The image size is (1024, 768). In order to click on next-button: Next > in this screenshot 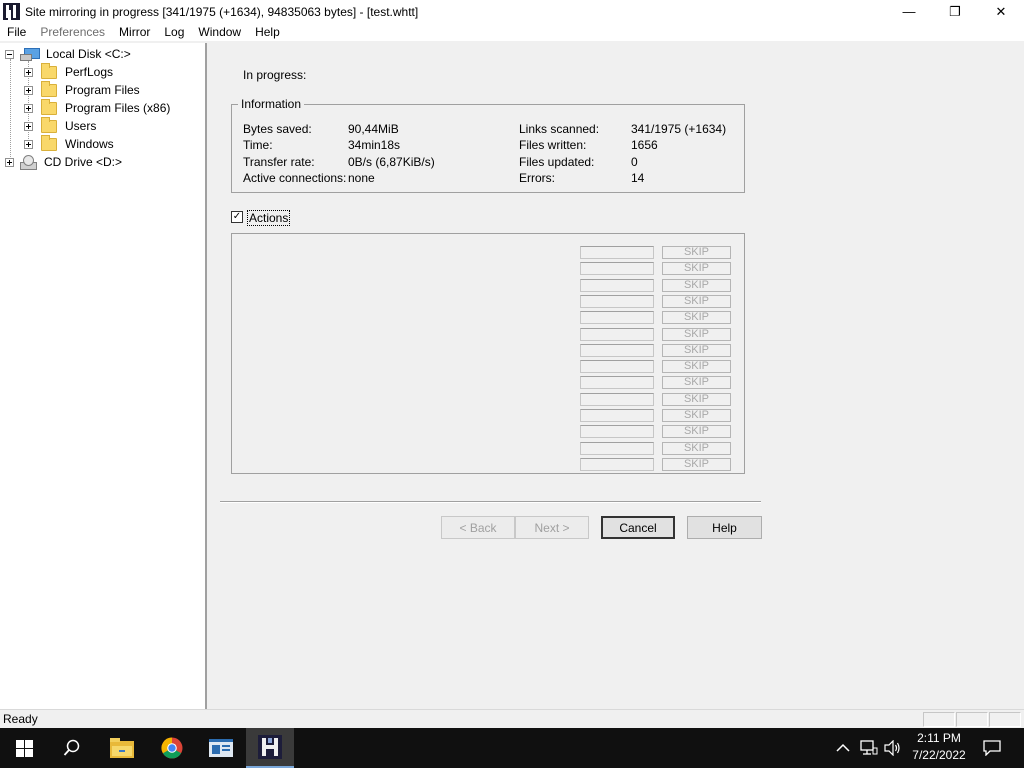, I will do `click(552, 527)`.